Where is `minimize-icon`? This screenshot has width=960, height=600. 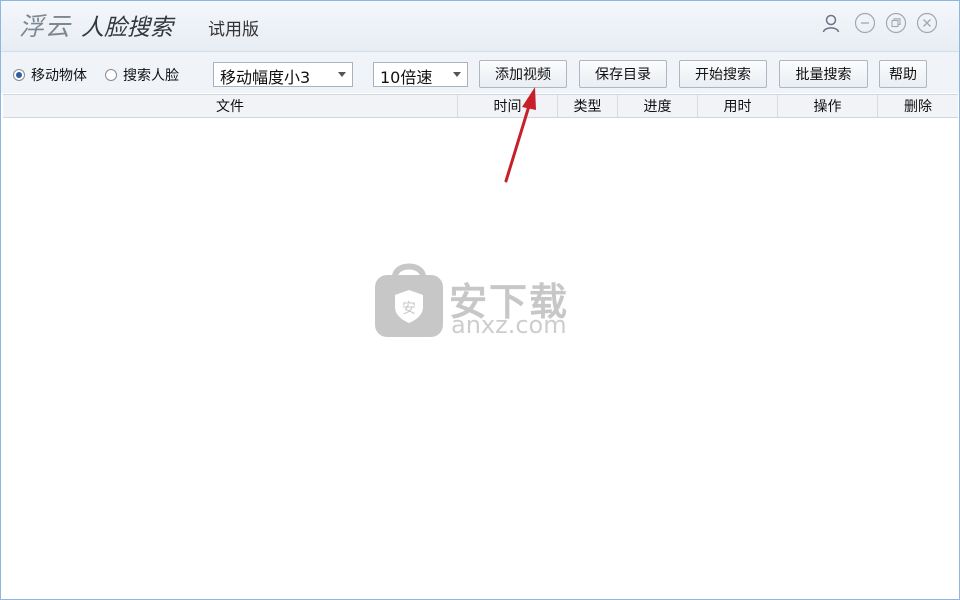 minimize-icon is located at coordinates (865, 23).